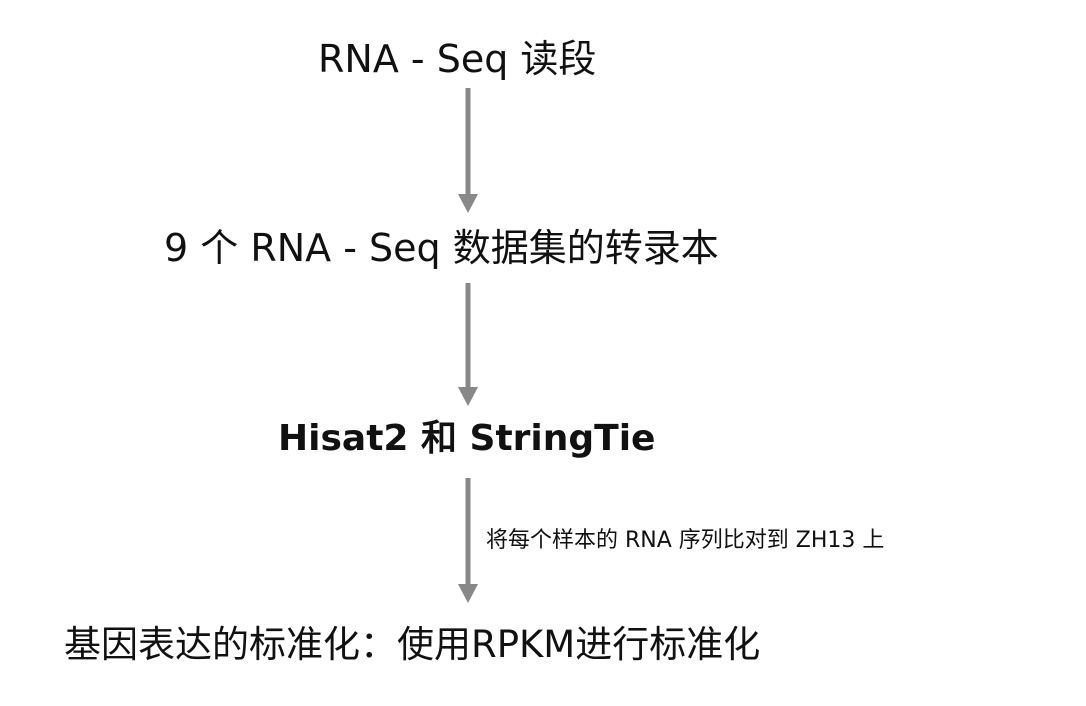  I want to click on arrow-layer, so click(468, 345).